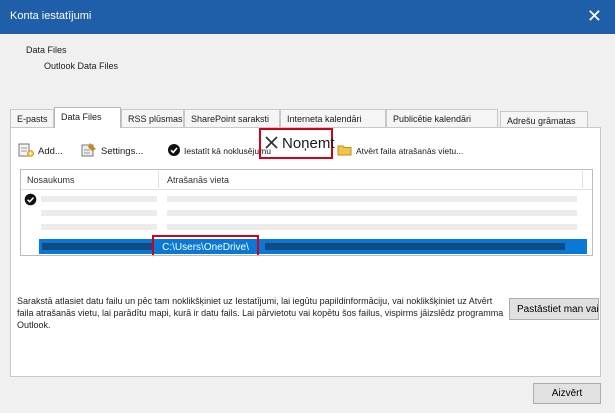 This screenshot has height=413, width=615. What do you see at coordinates (198, 180) in the screenshot?
I see `column-header-location: Atrašanās vieta` at bounding box center [198, 180].